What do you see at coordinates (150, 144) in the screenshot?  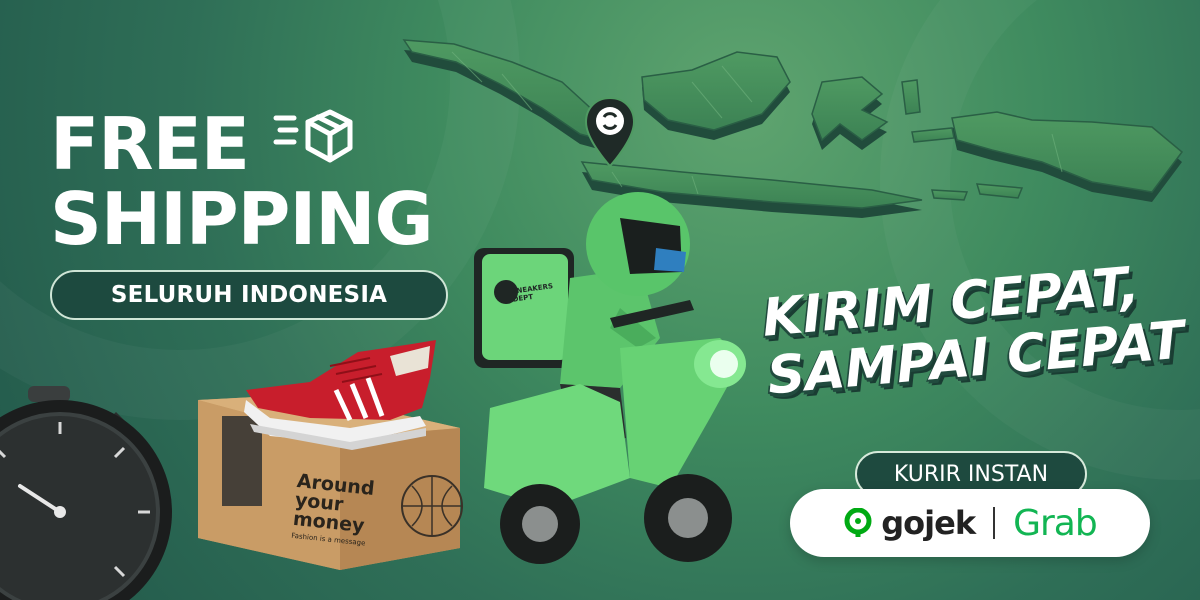 I see `headline-free: FREE` at bounding box center [150, 144].